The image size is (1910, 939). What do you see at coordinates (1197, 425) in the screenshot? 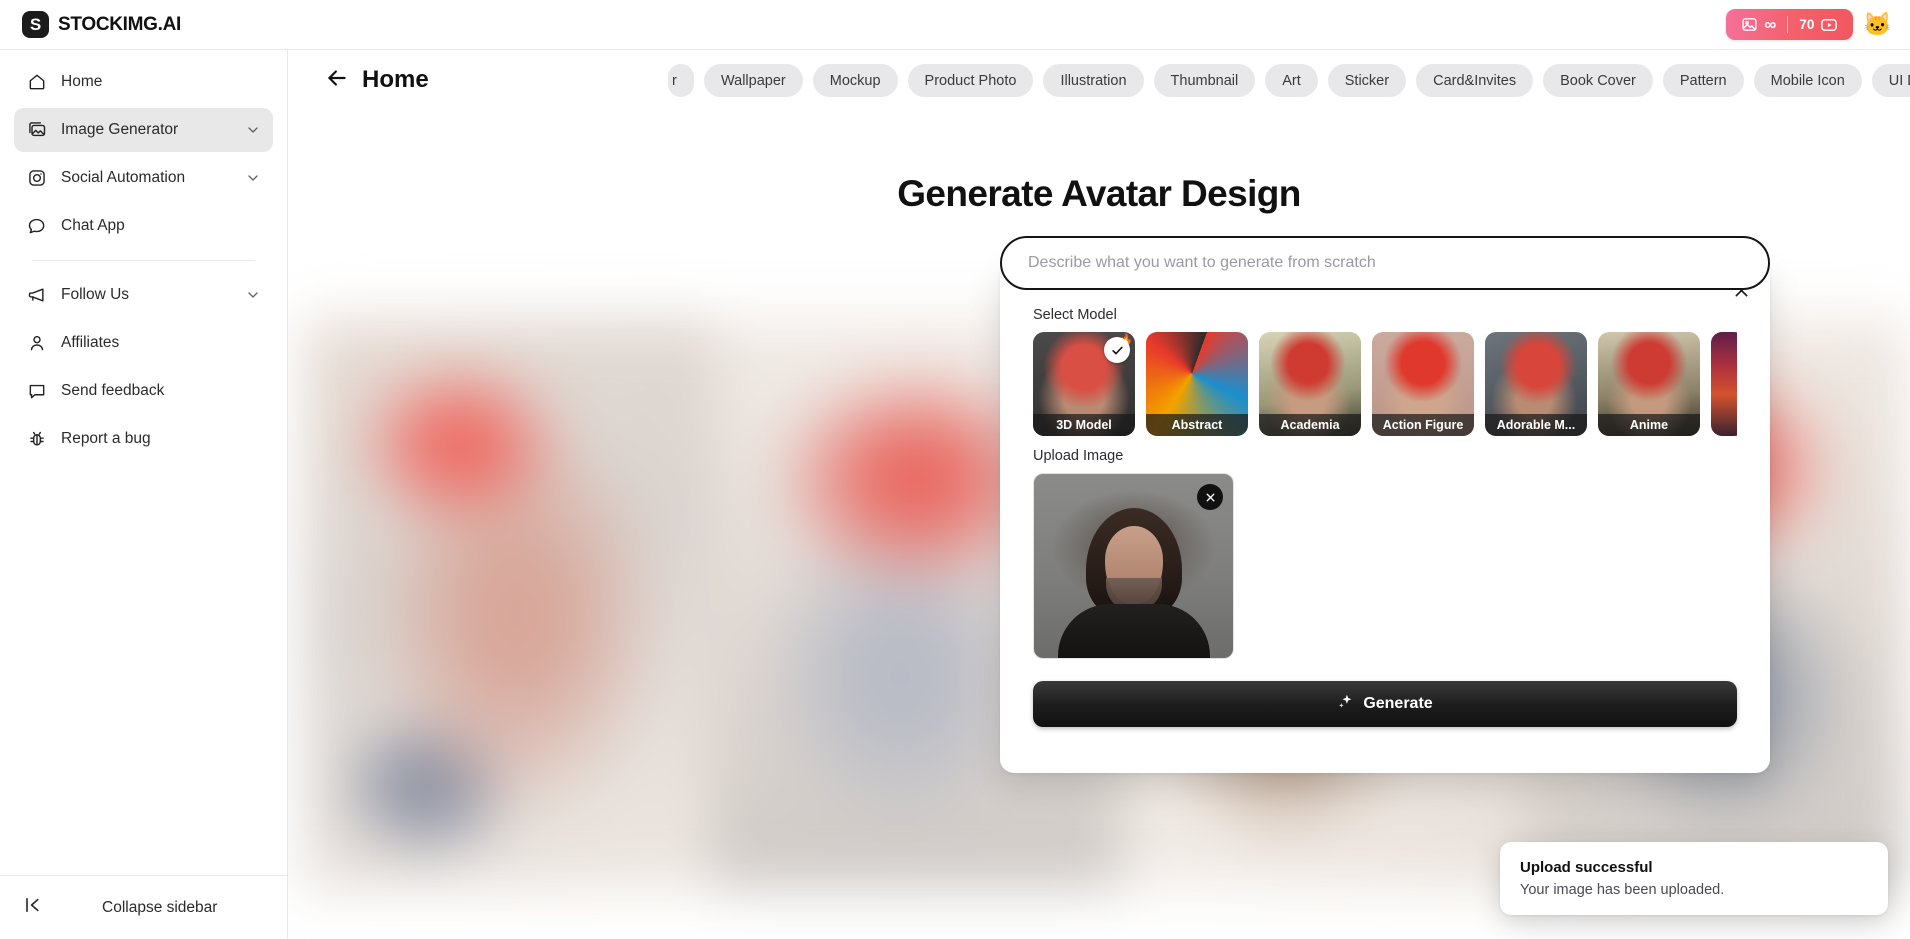
I see `model-label: Abstract` at bounding box center [1197, 425].